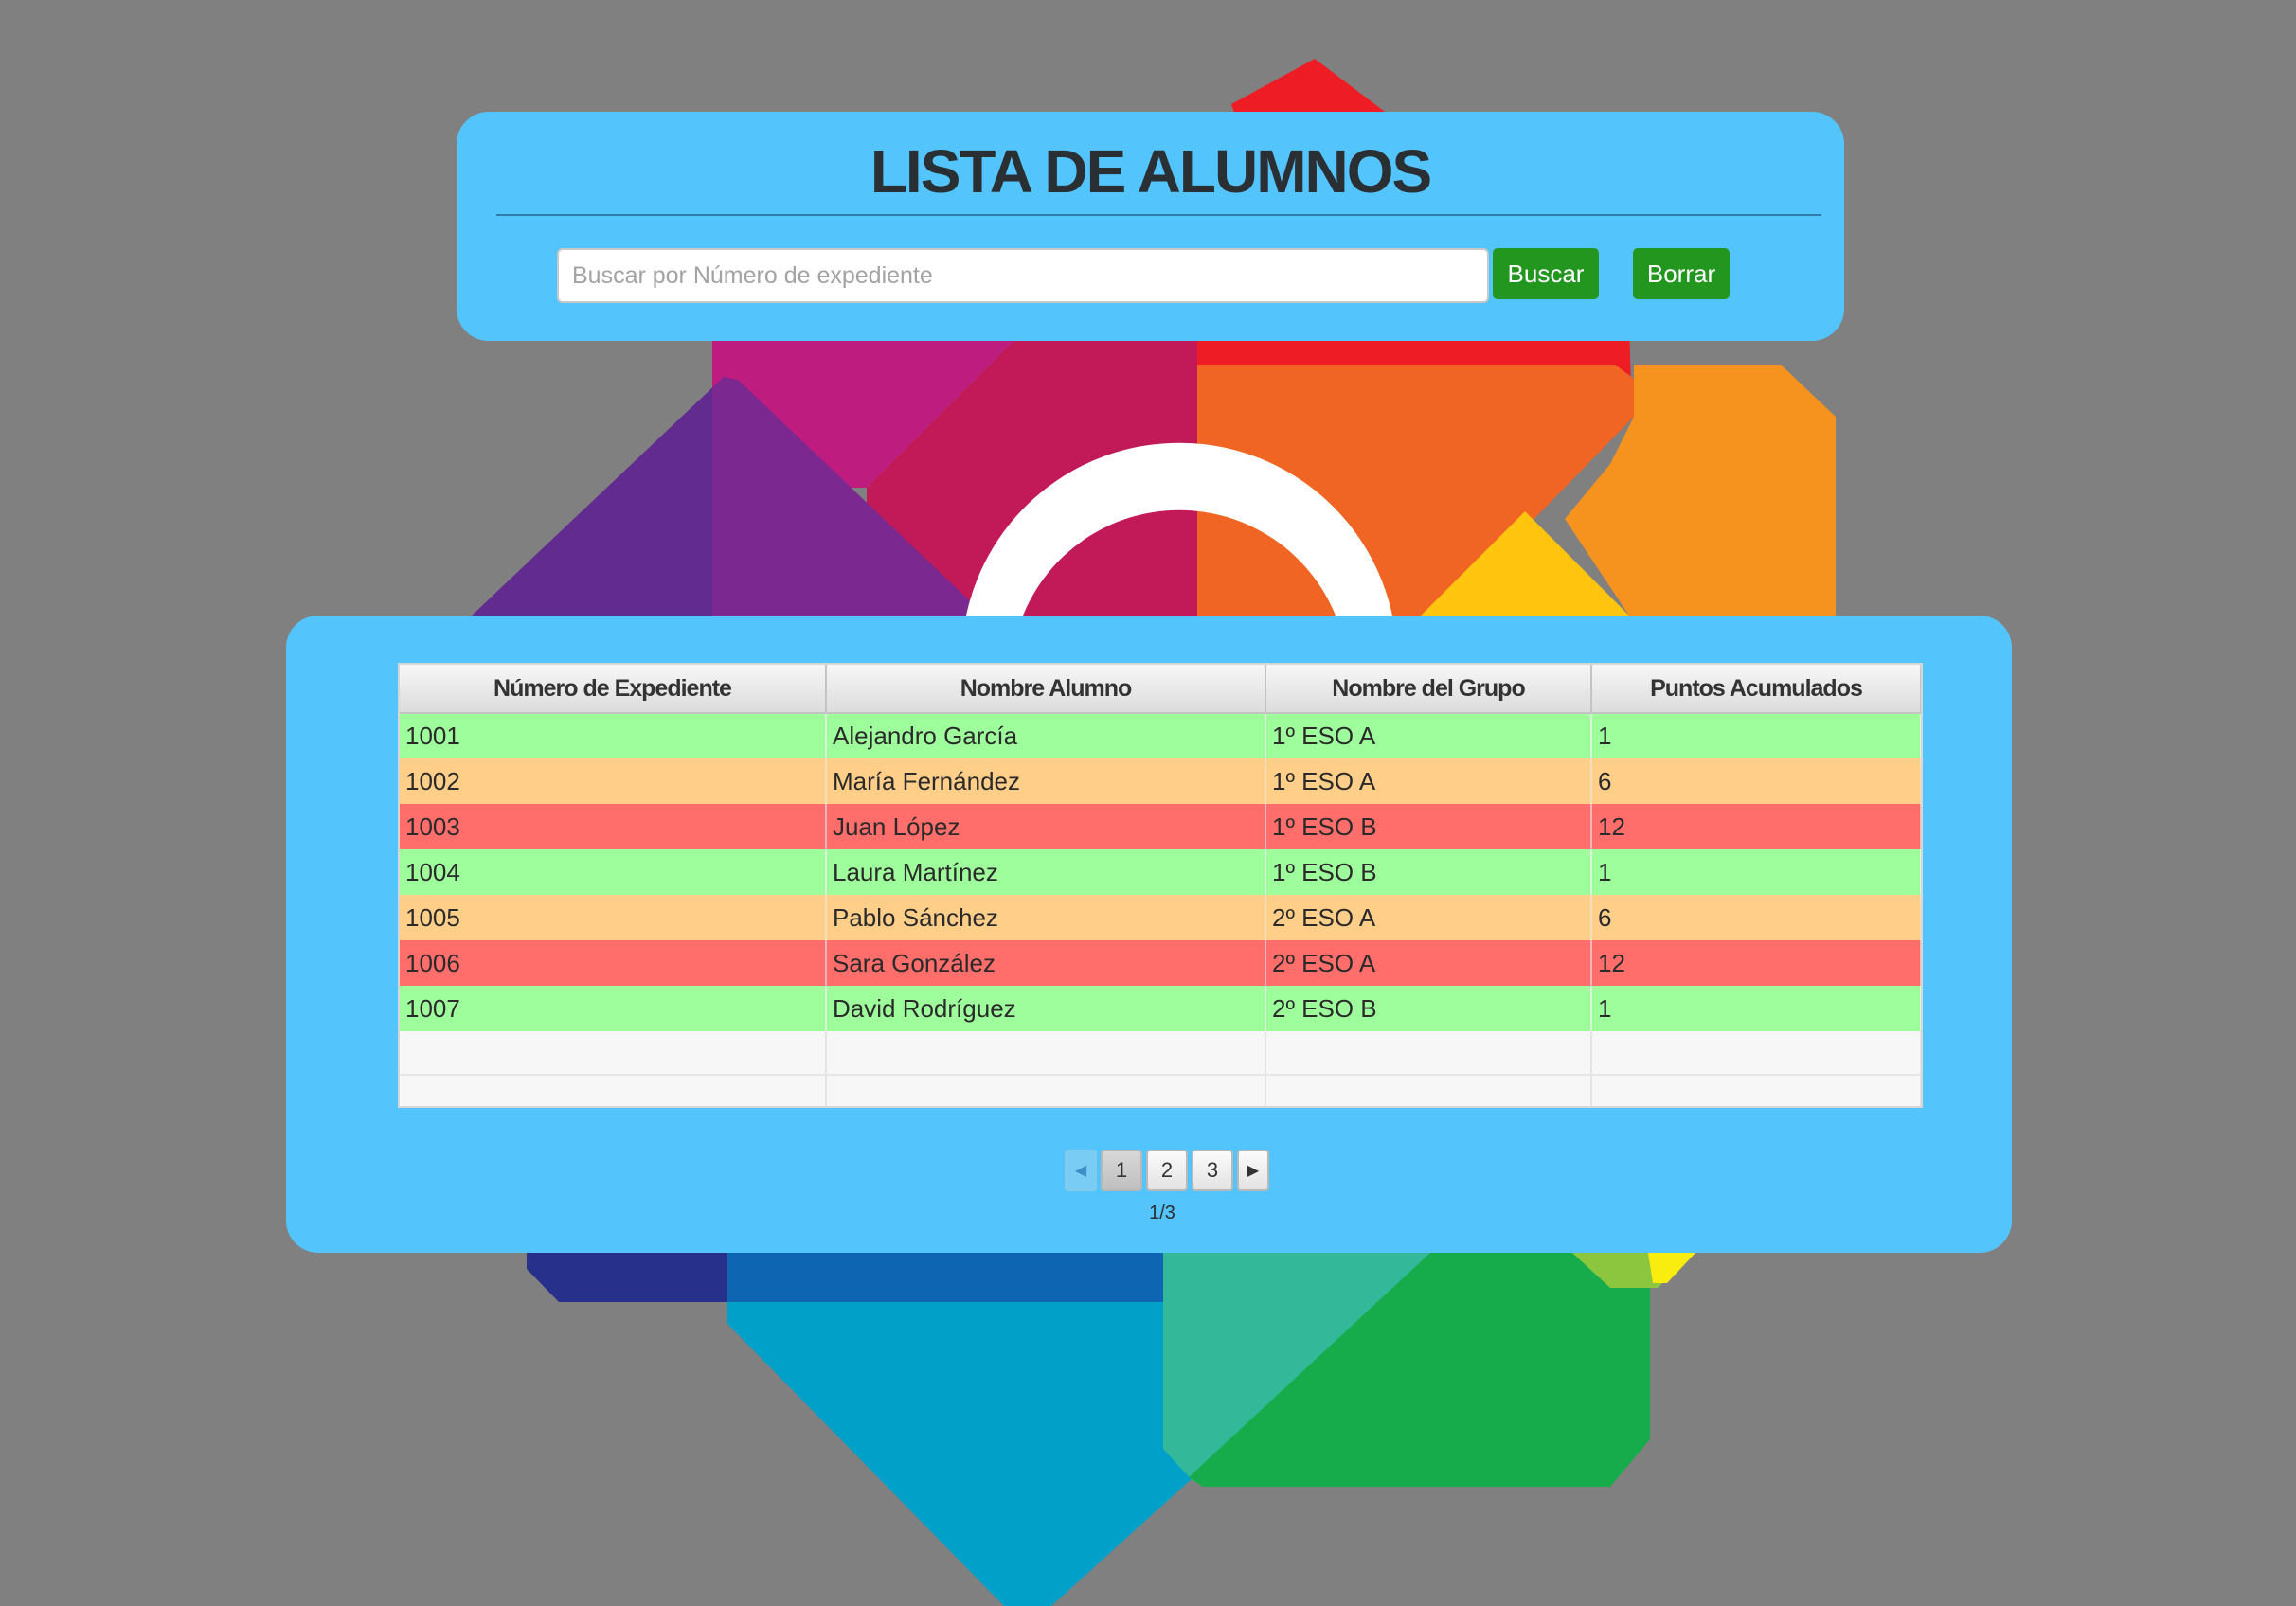 The width and height of the screenshot is (2296, 1606). I want to click on triangle-right-icon: ▶, so click(1253, 1171).